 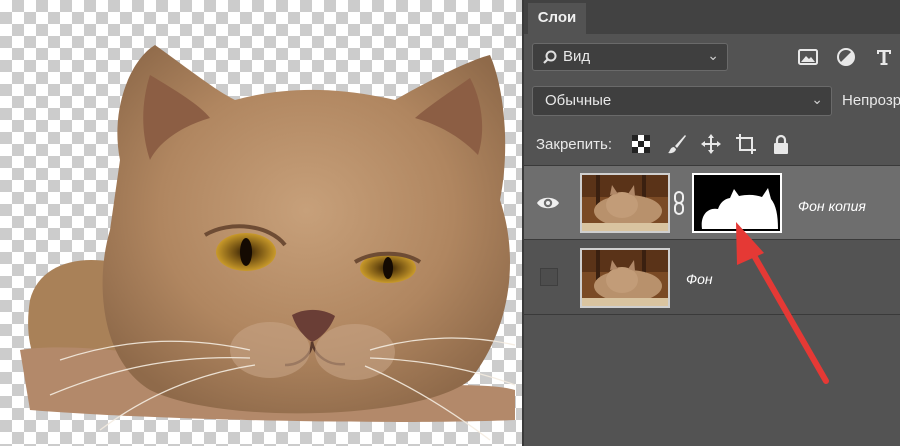 What do you see at coordinates (641, 144) in the screenshot?
I see `lock-transparent-pixels-icon` at bounding box center [641, 144].